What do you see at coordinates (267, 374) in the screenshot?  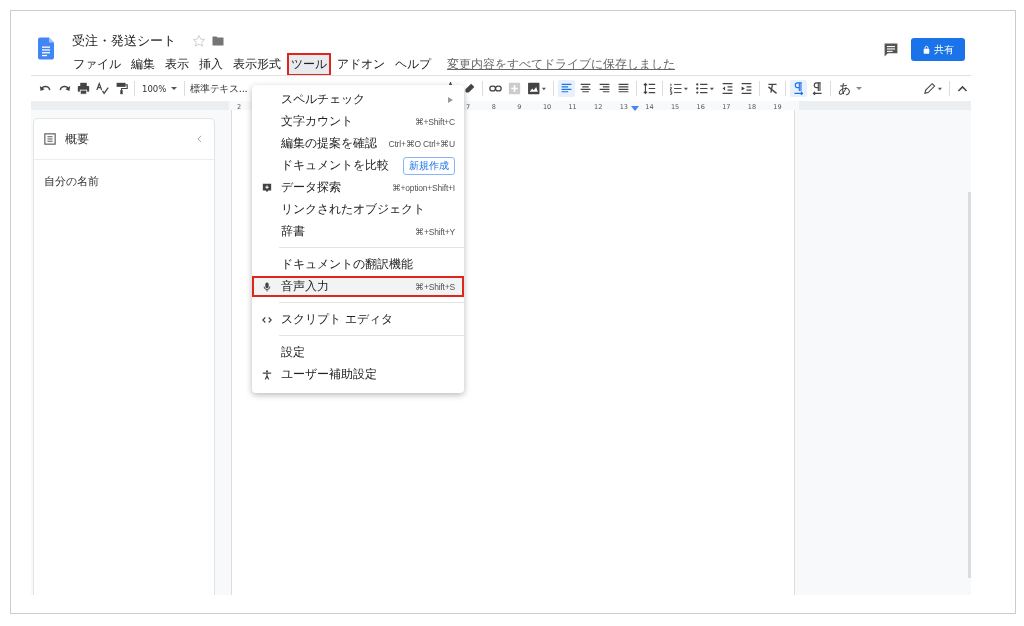 I see `accessibility-icon` at bounding box center [267, 374].